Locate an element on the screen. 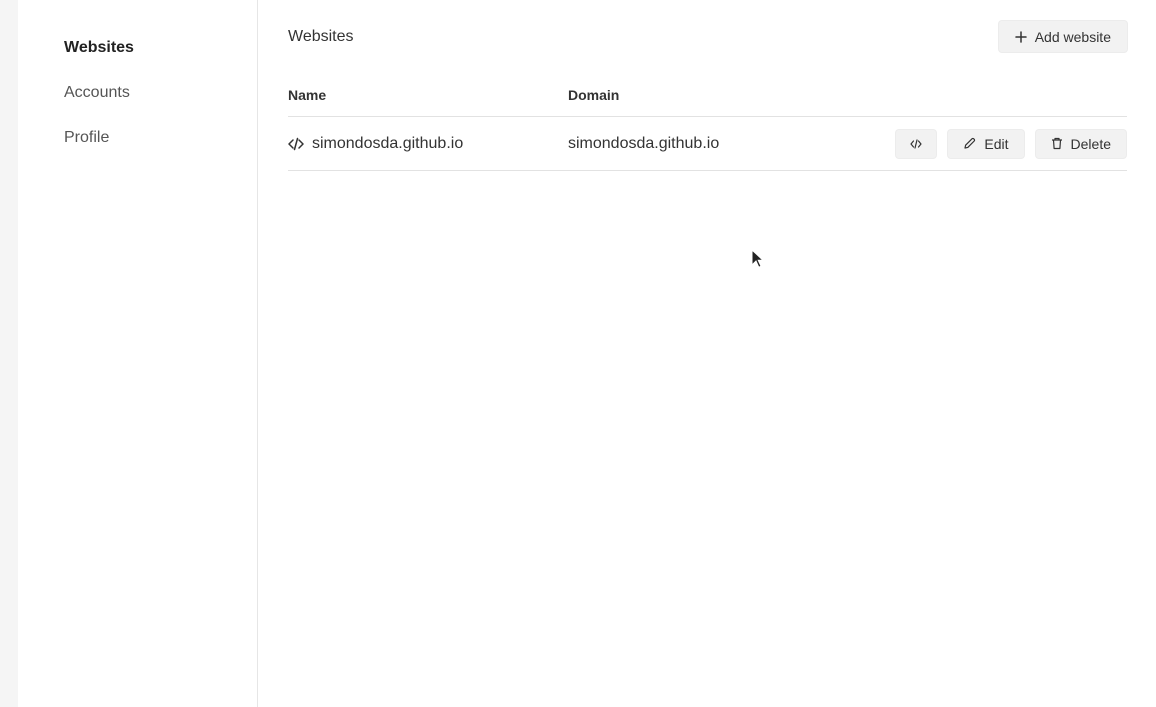  table-header: Name Domain is located at coordinates (707, 95).